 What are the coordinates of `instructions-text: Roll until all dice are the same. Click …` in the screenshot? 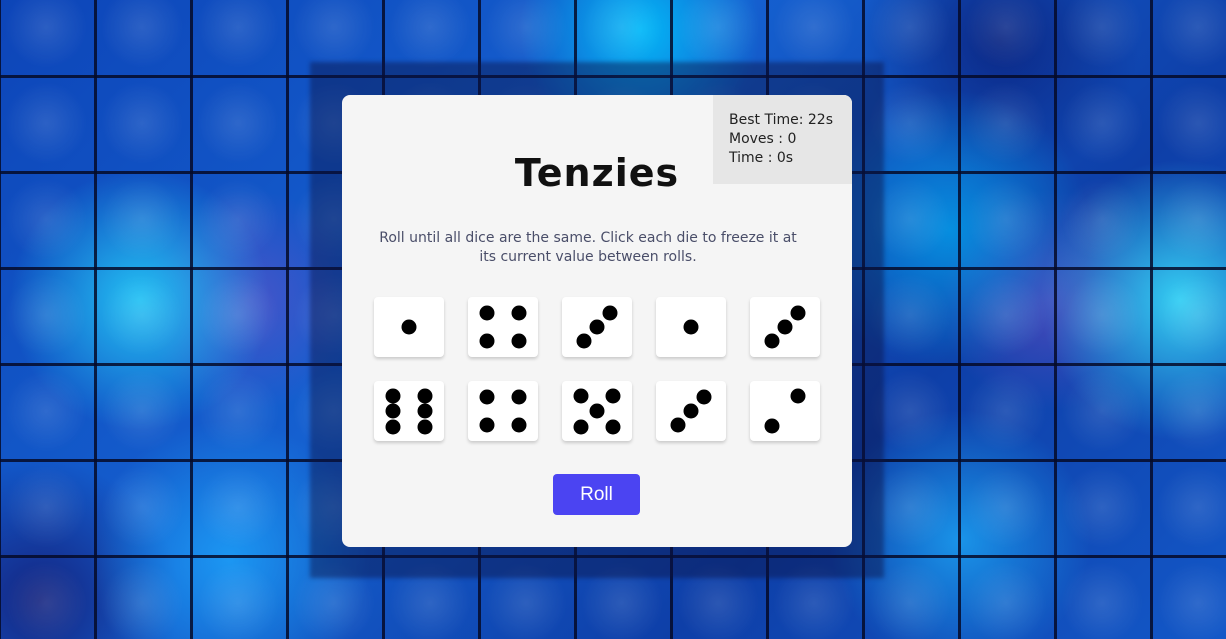 It's located at (588, 247).